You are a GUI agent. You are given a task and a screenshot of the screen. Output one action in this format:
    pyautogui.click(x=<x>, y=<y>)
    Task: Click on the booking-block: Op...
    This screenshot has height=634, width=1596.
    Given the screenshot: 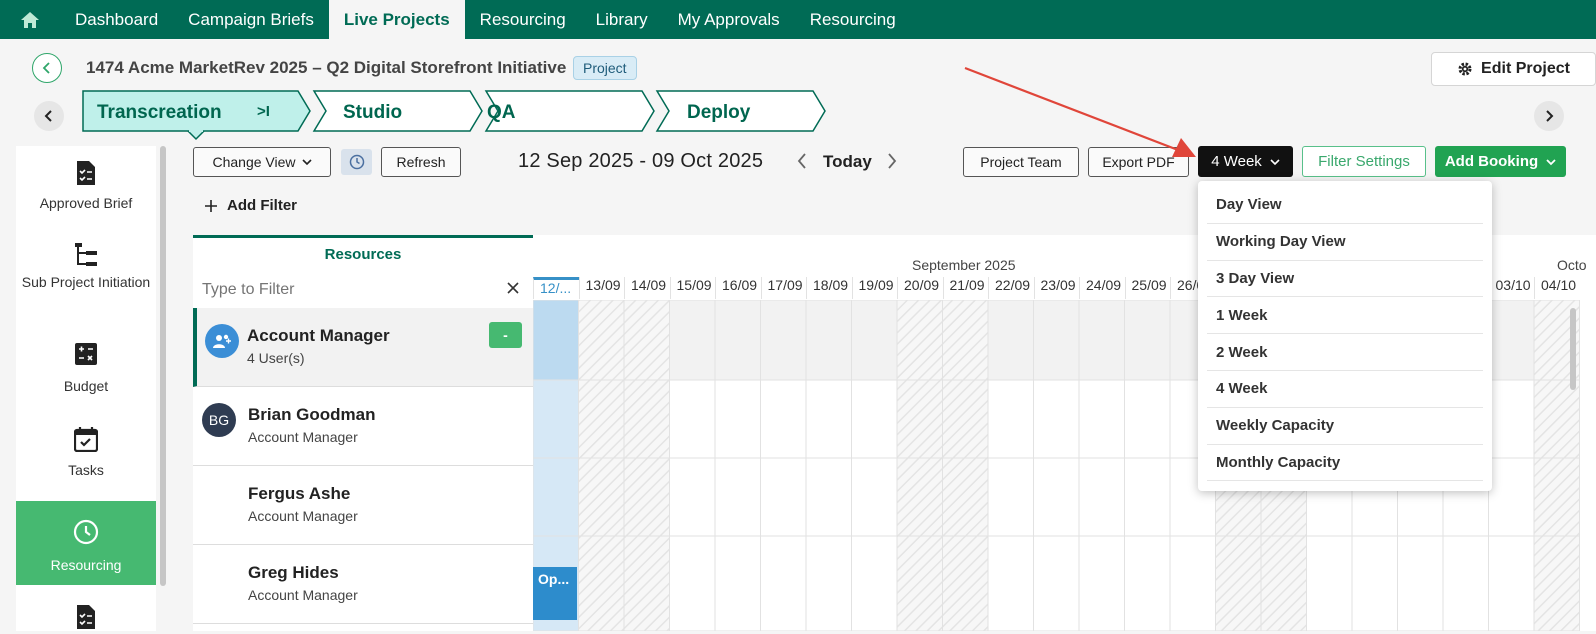 What is the action you would take?
    pyautogui.click(x=555, y=593)
    